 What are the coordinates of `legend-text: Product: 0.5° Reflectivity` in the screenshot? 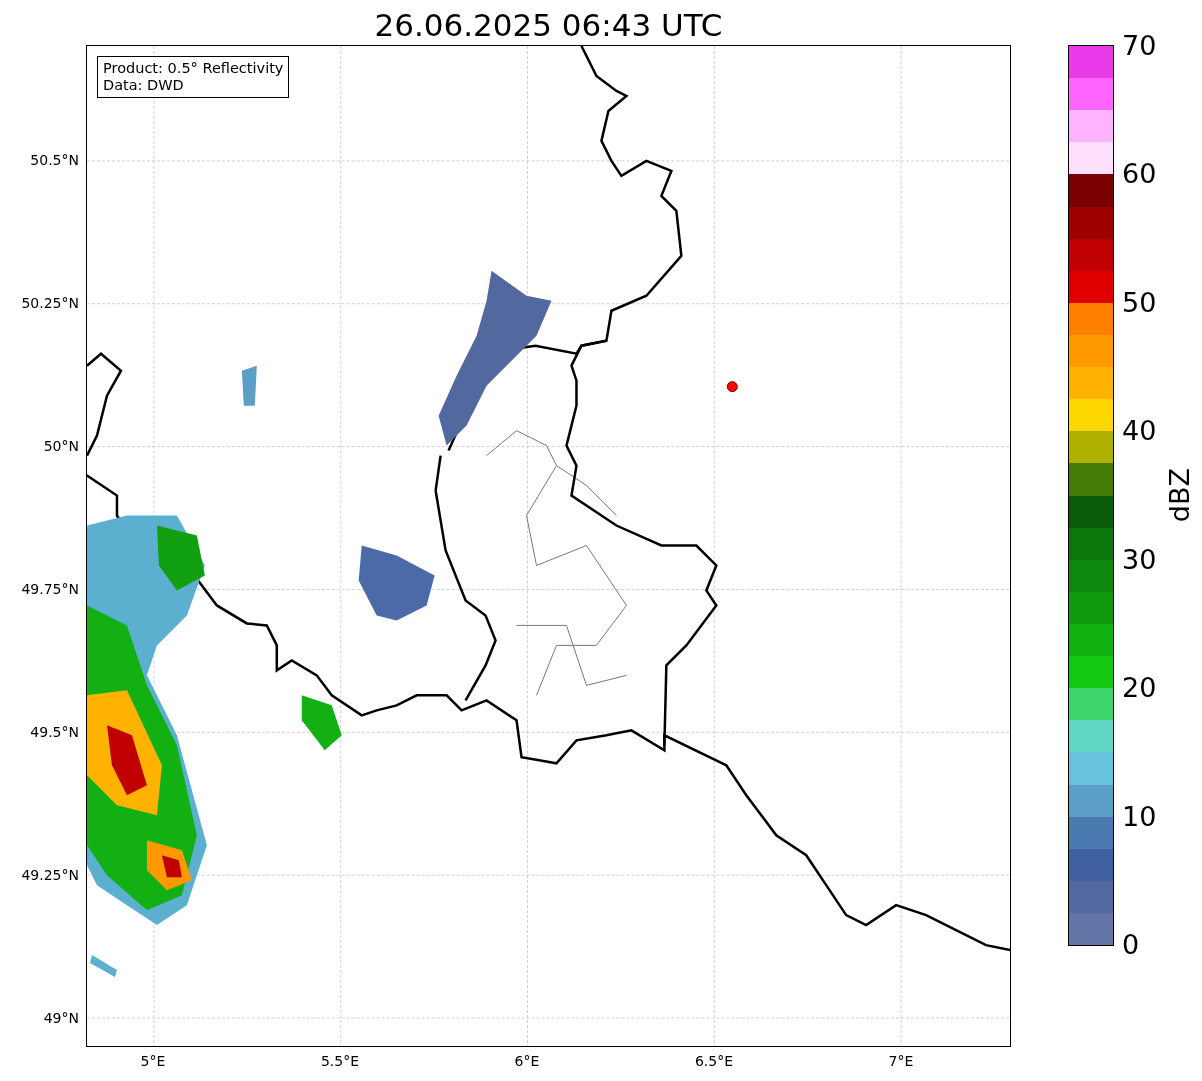 It's located at (193, 68).